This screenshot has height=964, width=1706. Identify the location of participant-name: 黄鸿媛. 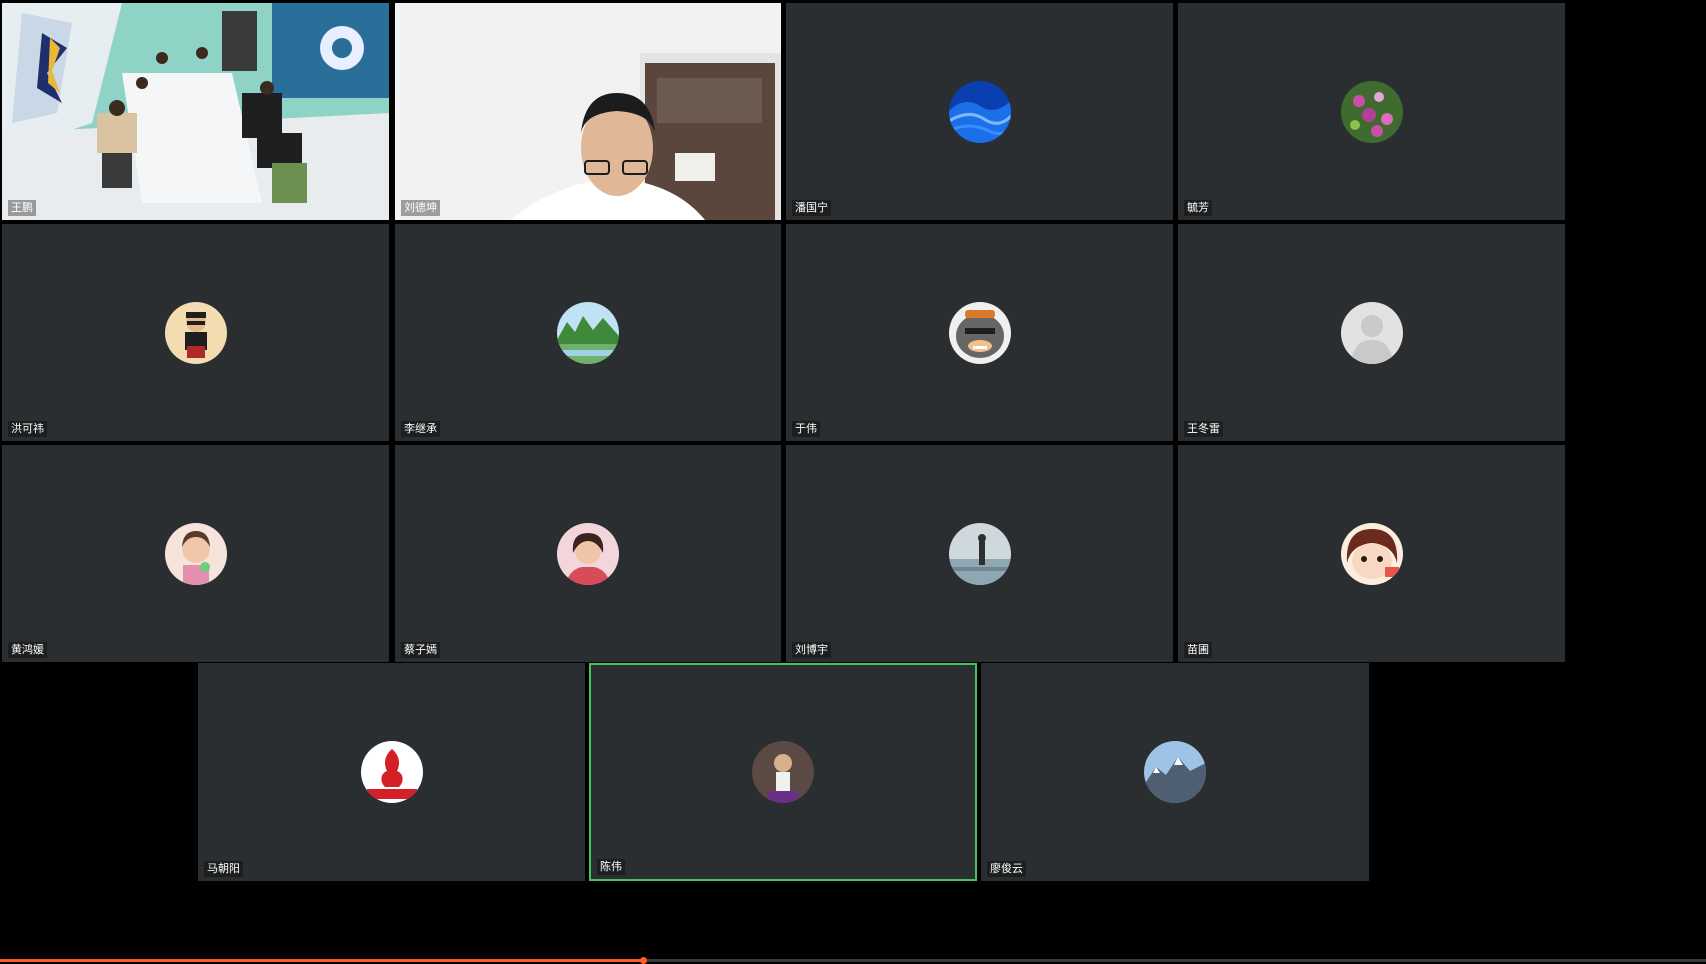
(27, 650).